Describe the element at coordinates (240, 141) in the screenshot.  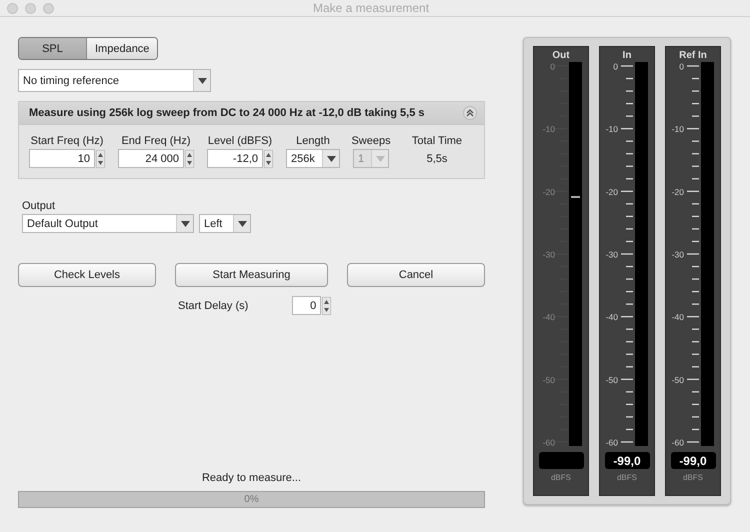
I see `field-label: Level (dBFS)` at that location.